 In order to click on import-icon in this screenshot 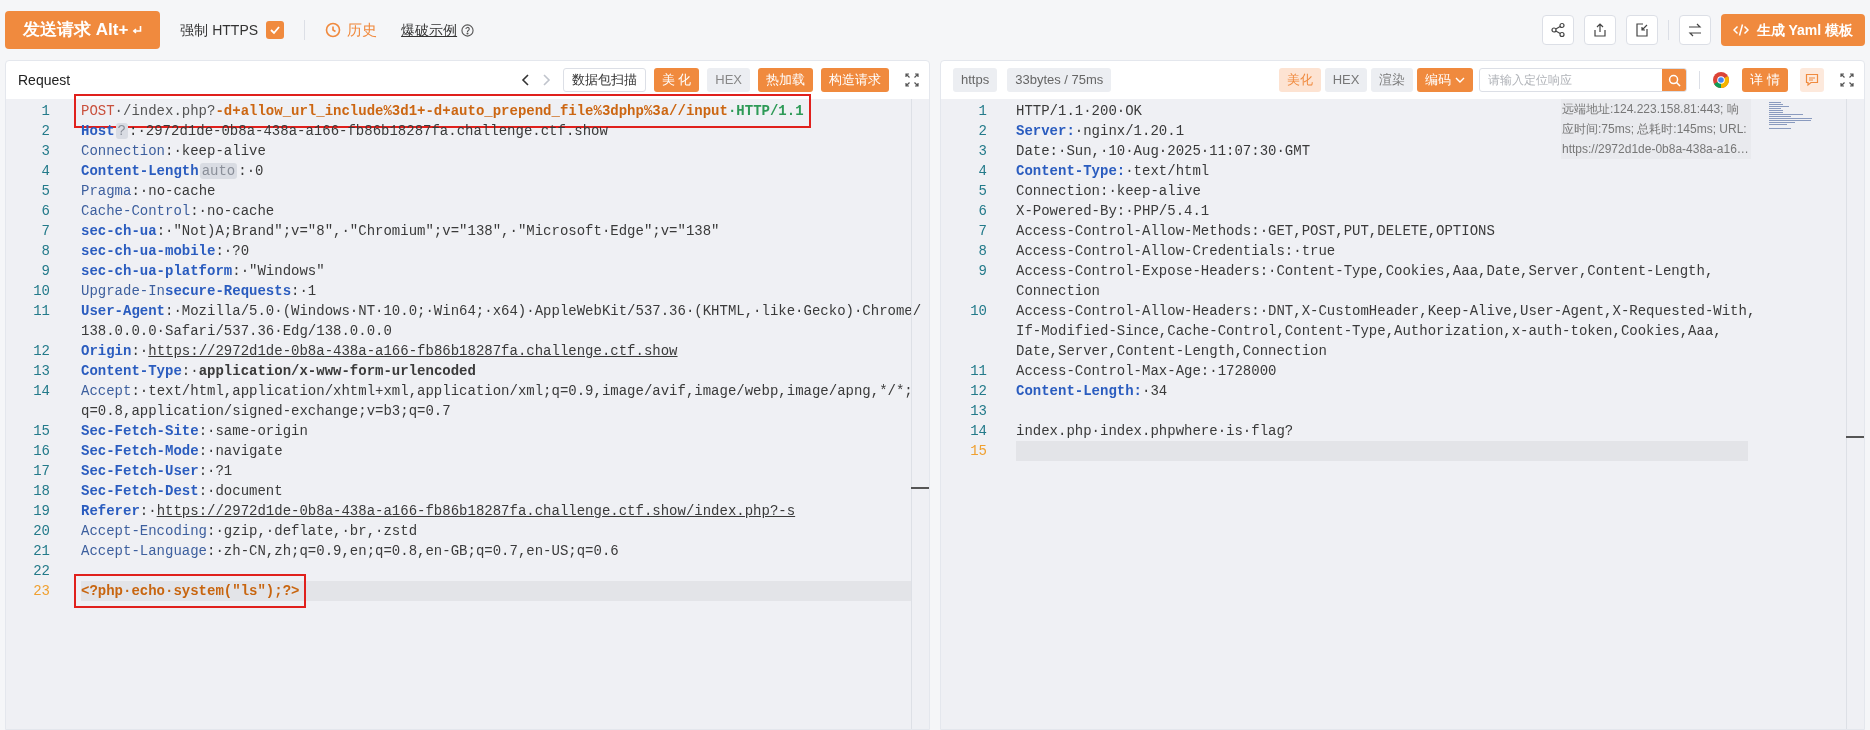, I will do `click(1641, 30)`.